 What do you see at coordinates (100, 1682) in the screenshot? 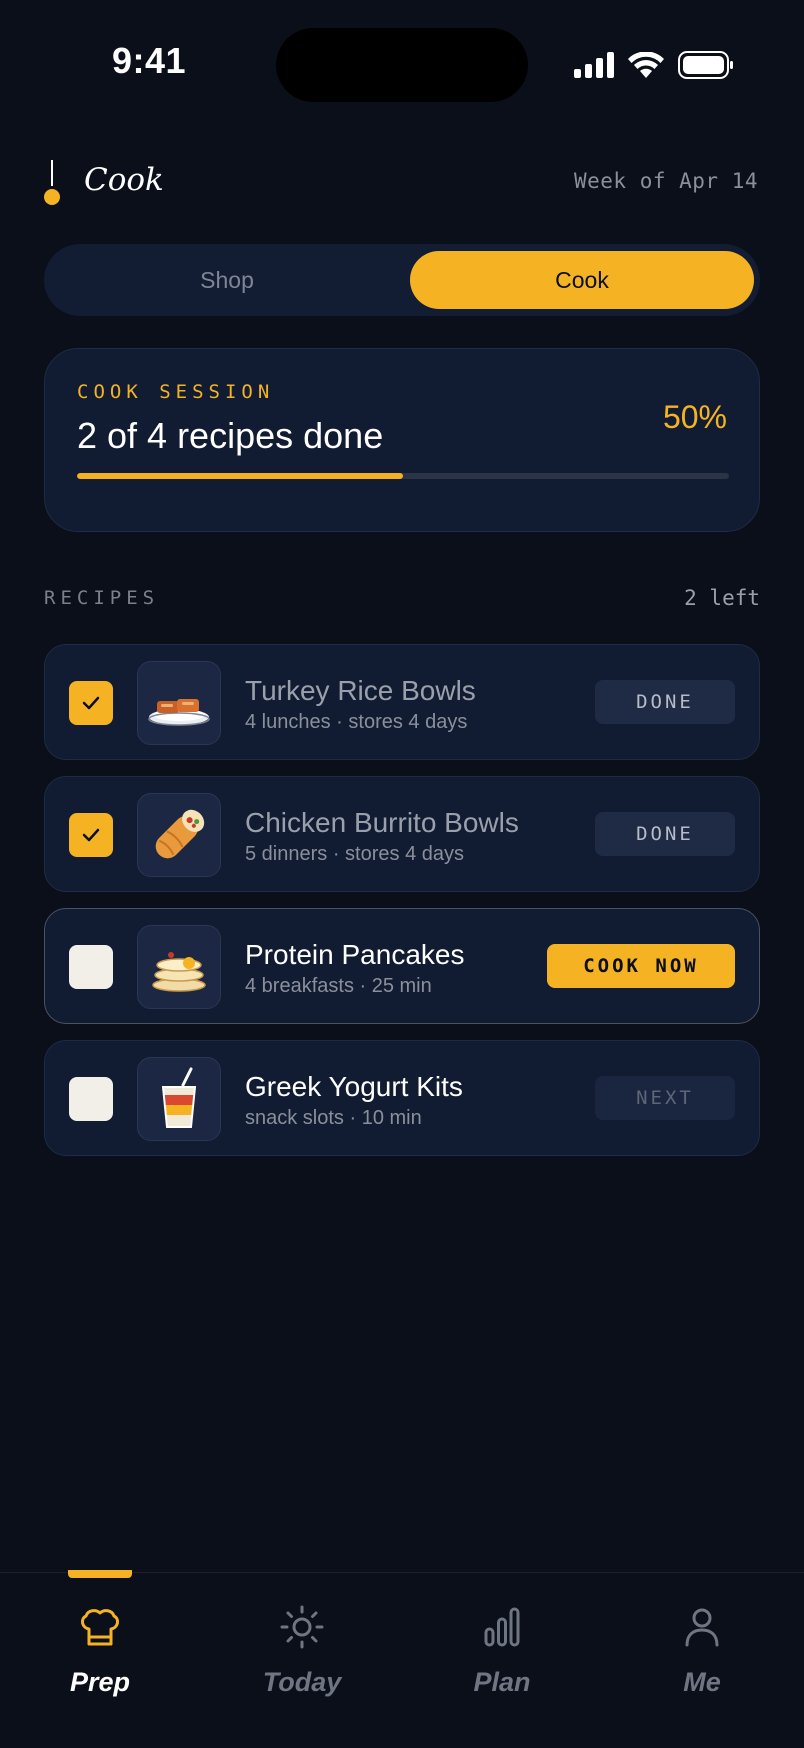
I see `nav-label: Prep` at bounding box center [100, 1682].